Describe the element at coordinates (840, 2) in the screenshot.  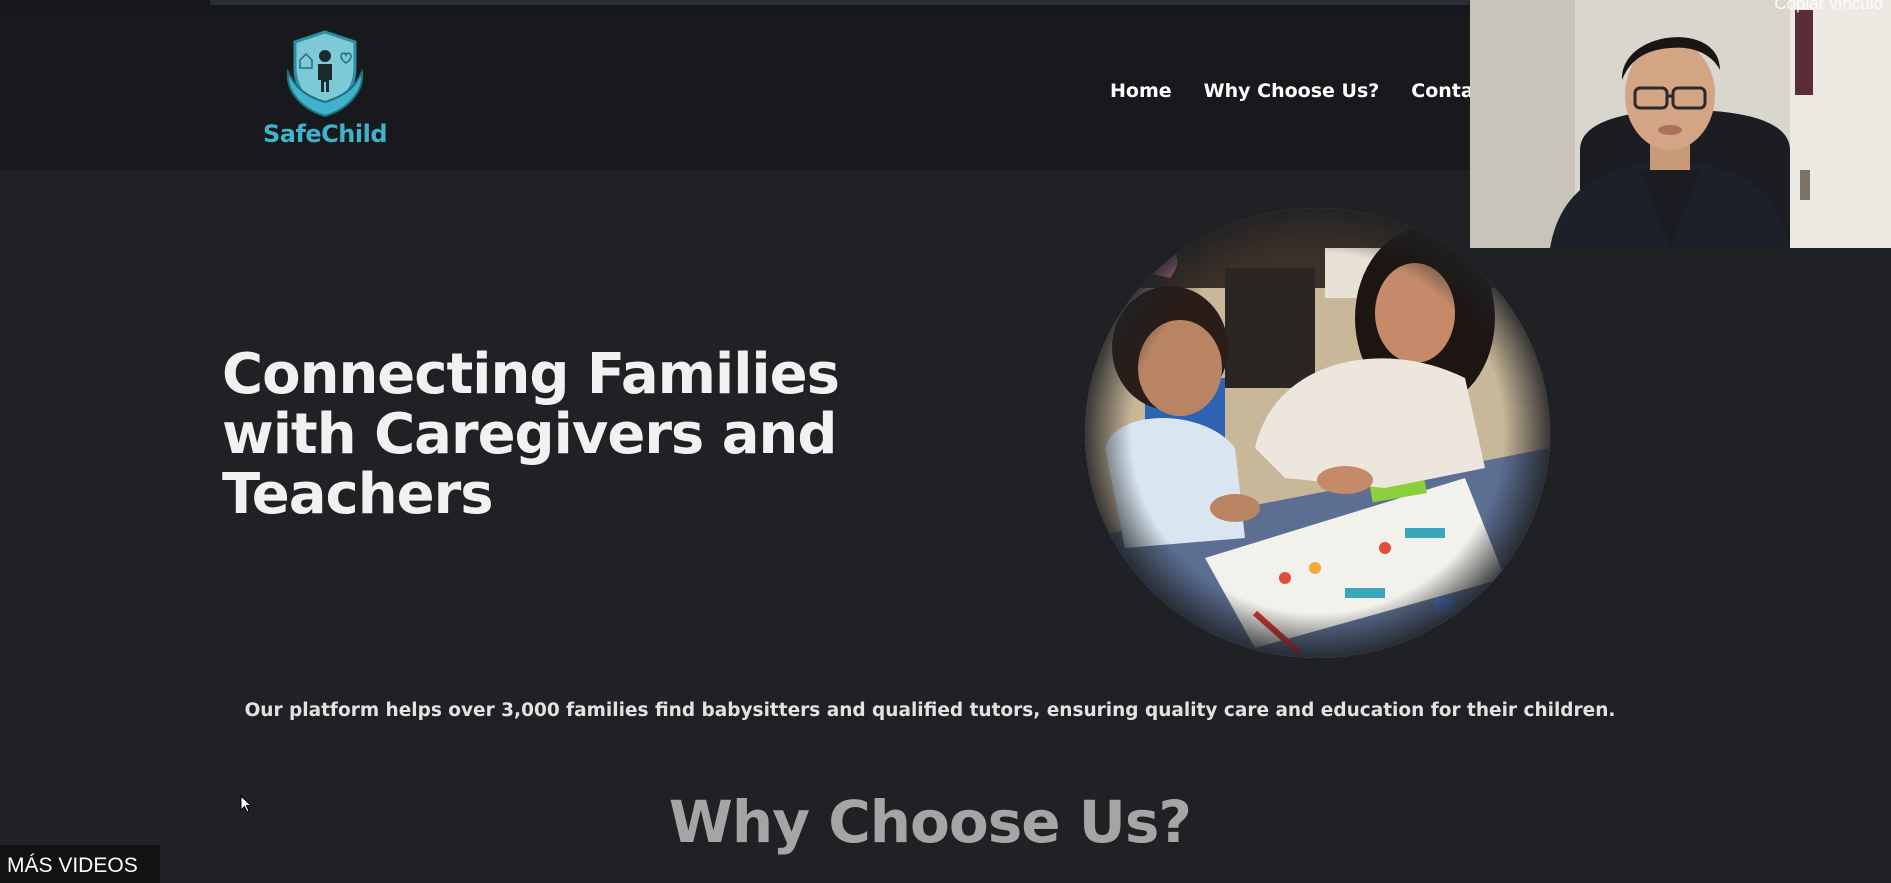
I see `progress-bar` at that location.